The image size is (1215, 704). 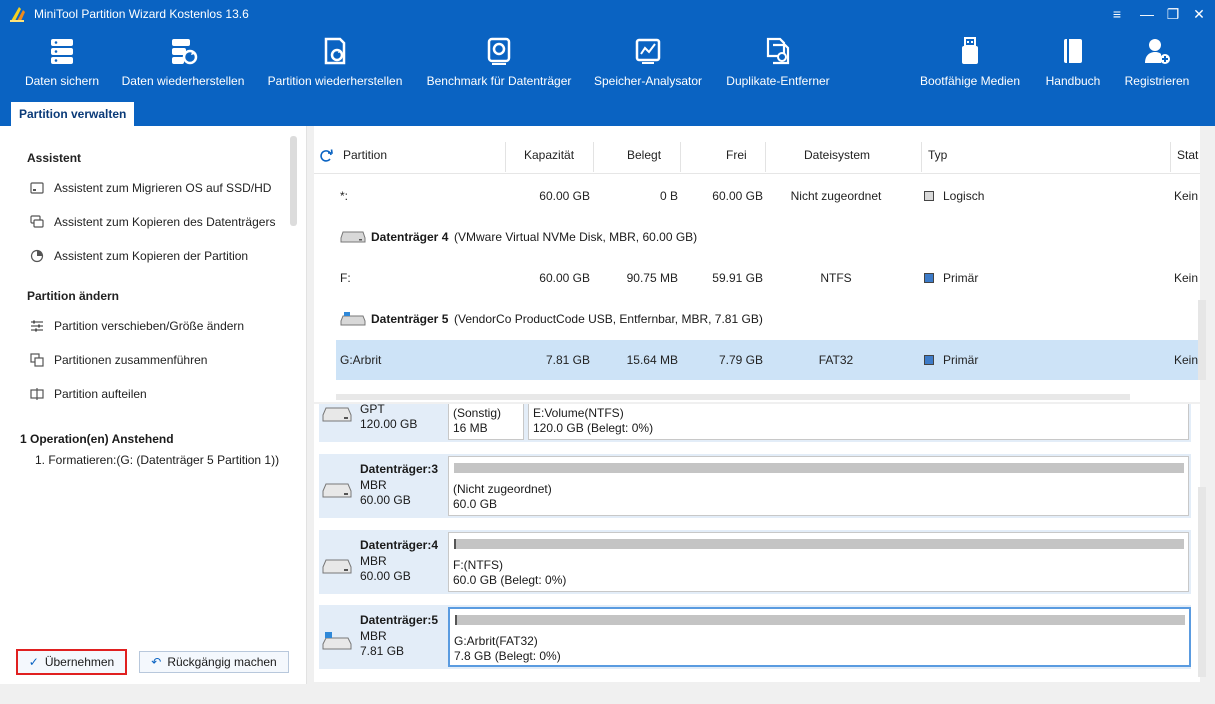 I want to click on partition-size: 7.8 GB (Belegt: 0%), so click(x=507, y=656).